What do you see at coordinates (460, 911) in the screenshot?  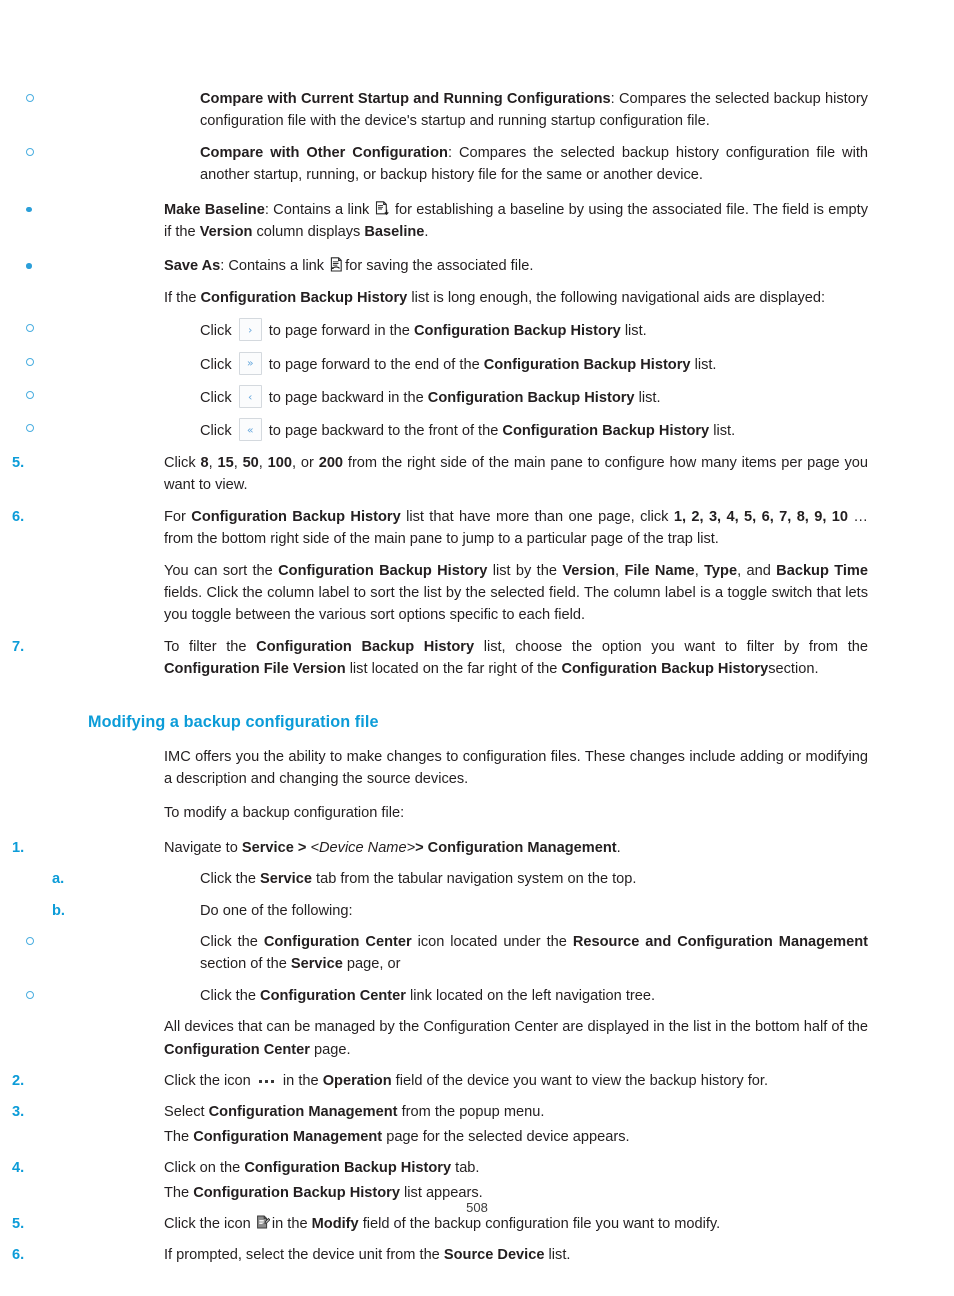 I see `step-1b: b. Do one of the following:` at bounding box center [460, 911].